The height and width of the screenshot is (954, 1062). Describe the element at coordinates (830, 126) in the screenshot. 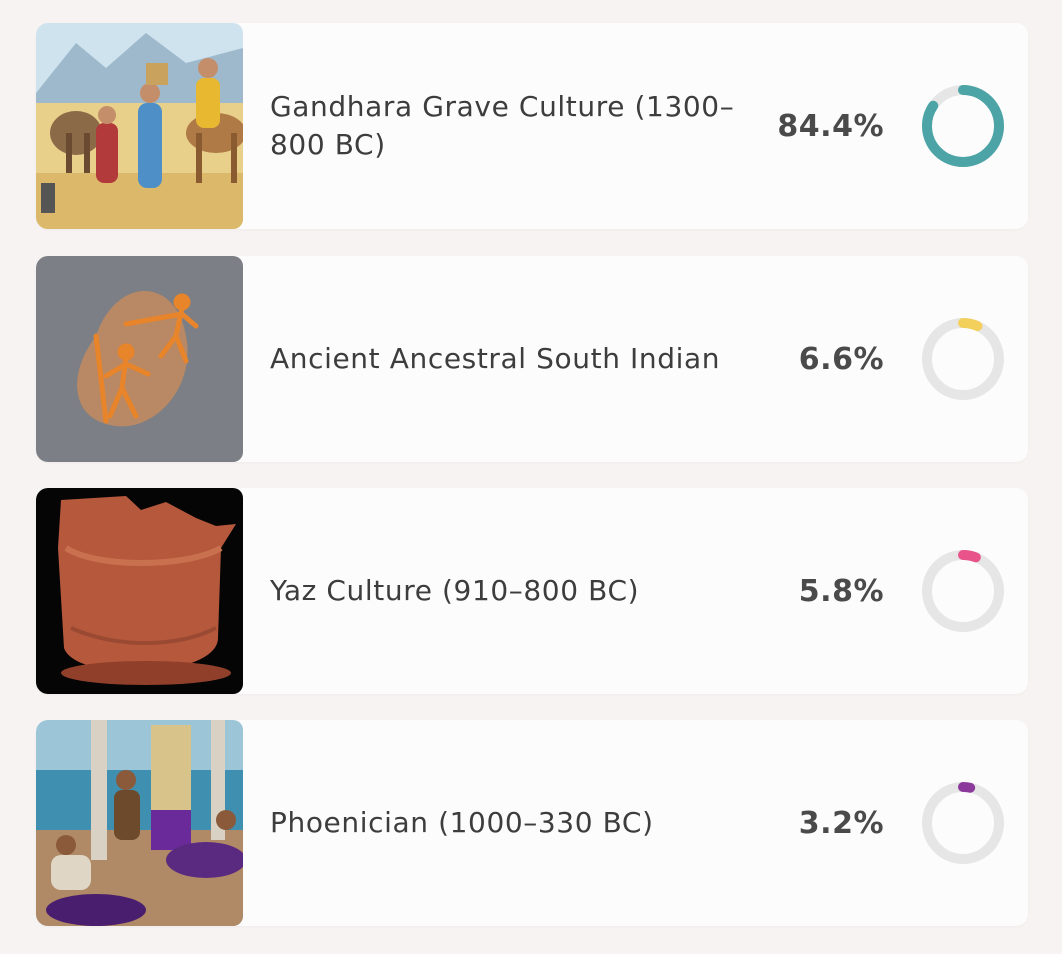

I see `ancestry-percent: 84.4%` at that location.